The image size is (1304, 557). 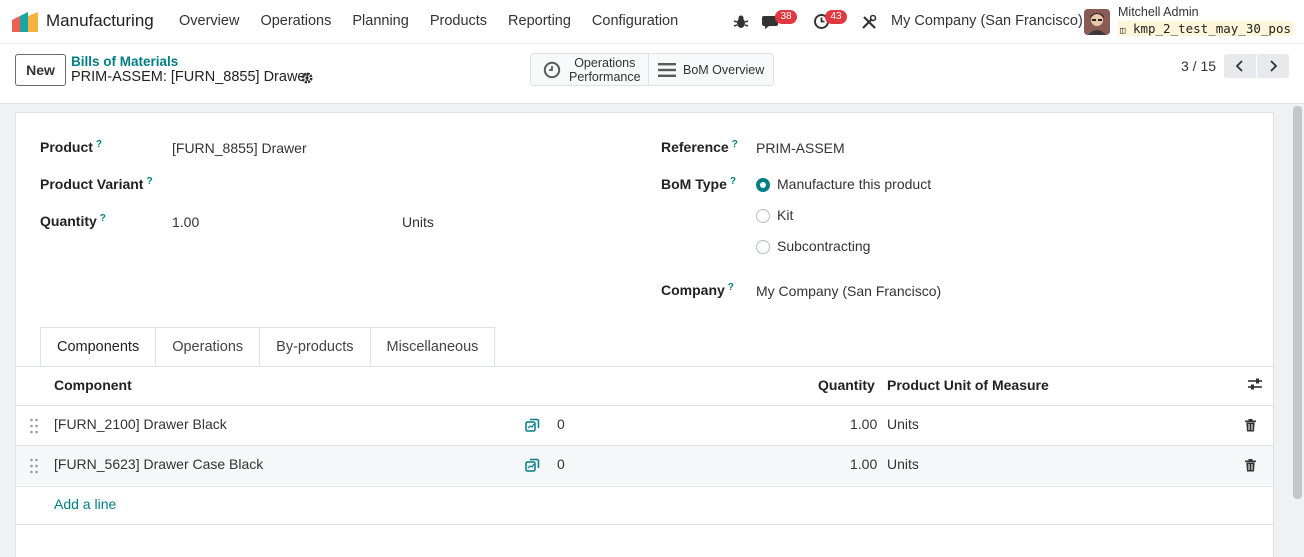 What do you see at coordinates (763, 185) in the screenshot?
I see `bom-type-manufacture-radio` at bounding box center [763, 185].